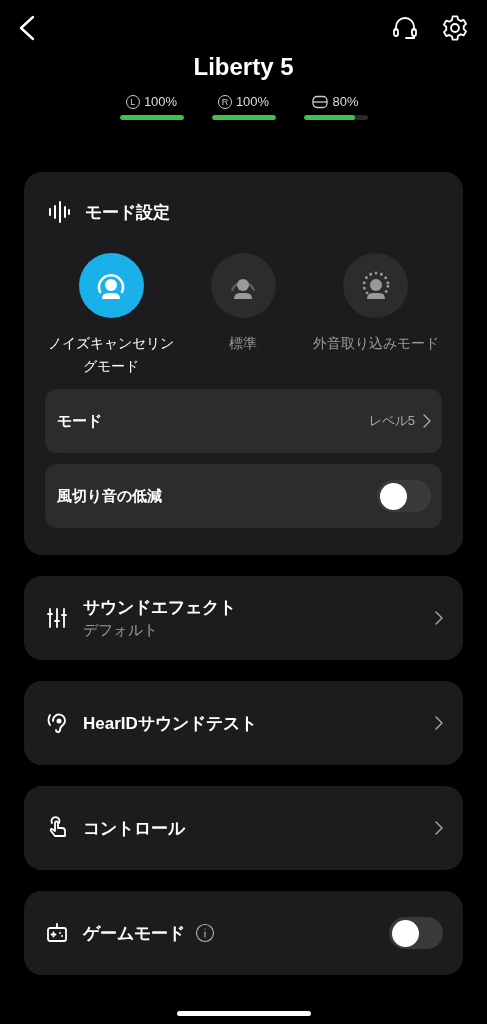  Describe the element at coordinates (243, 315) in the screenshot. I see `mode-option: 標準` at that location.